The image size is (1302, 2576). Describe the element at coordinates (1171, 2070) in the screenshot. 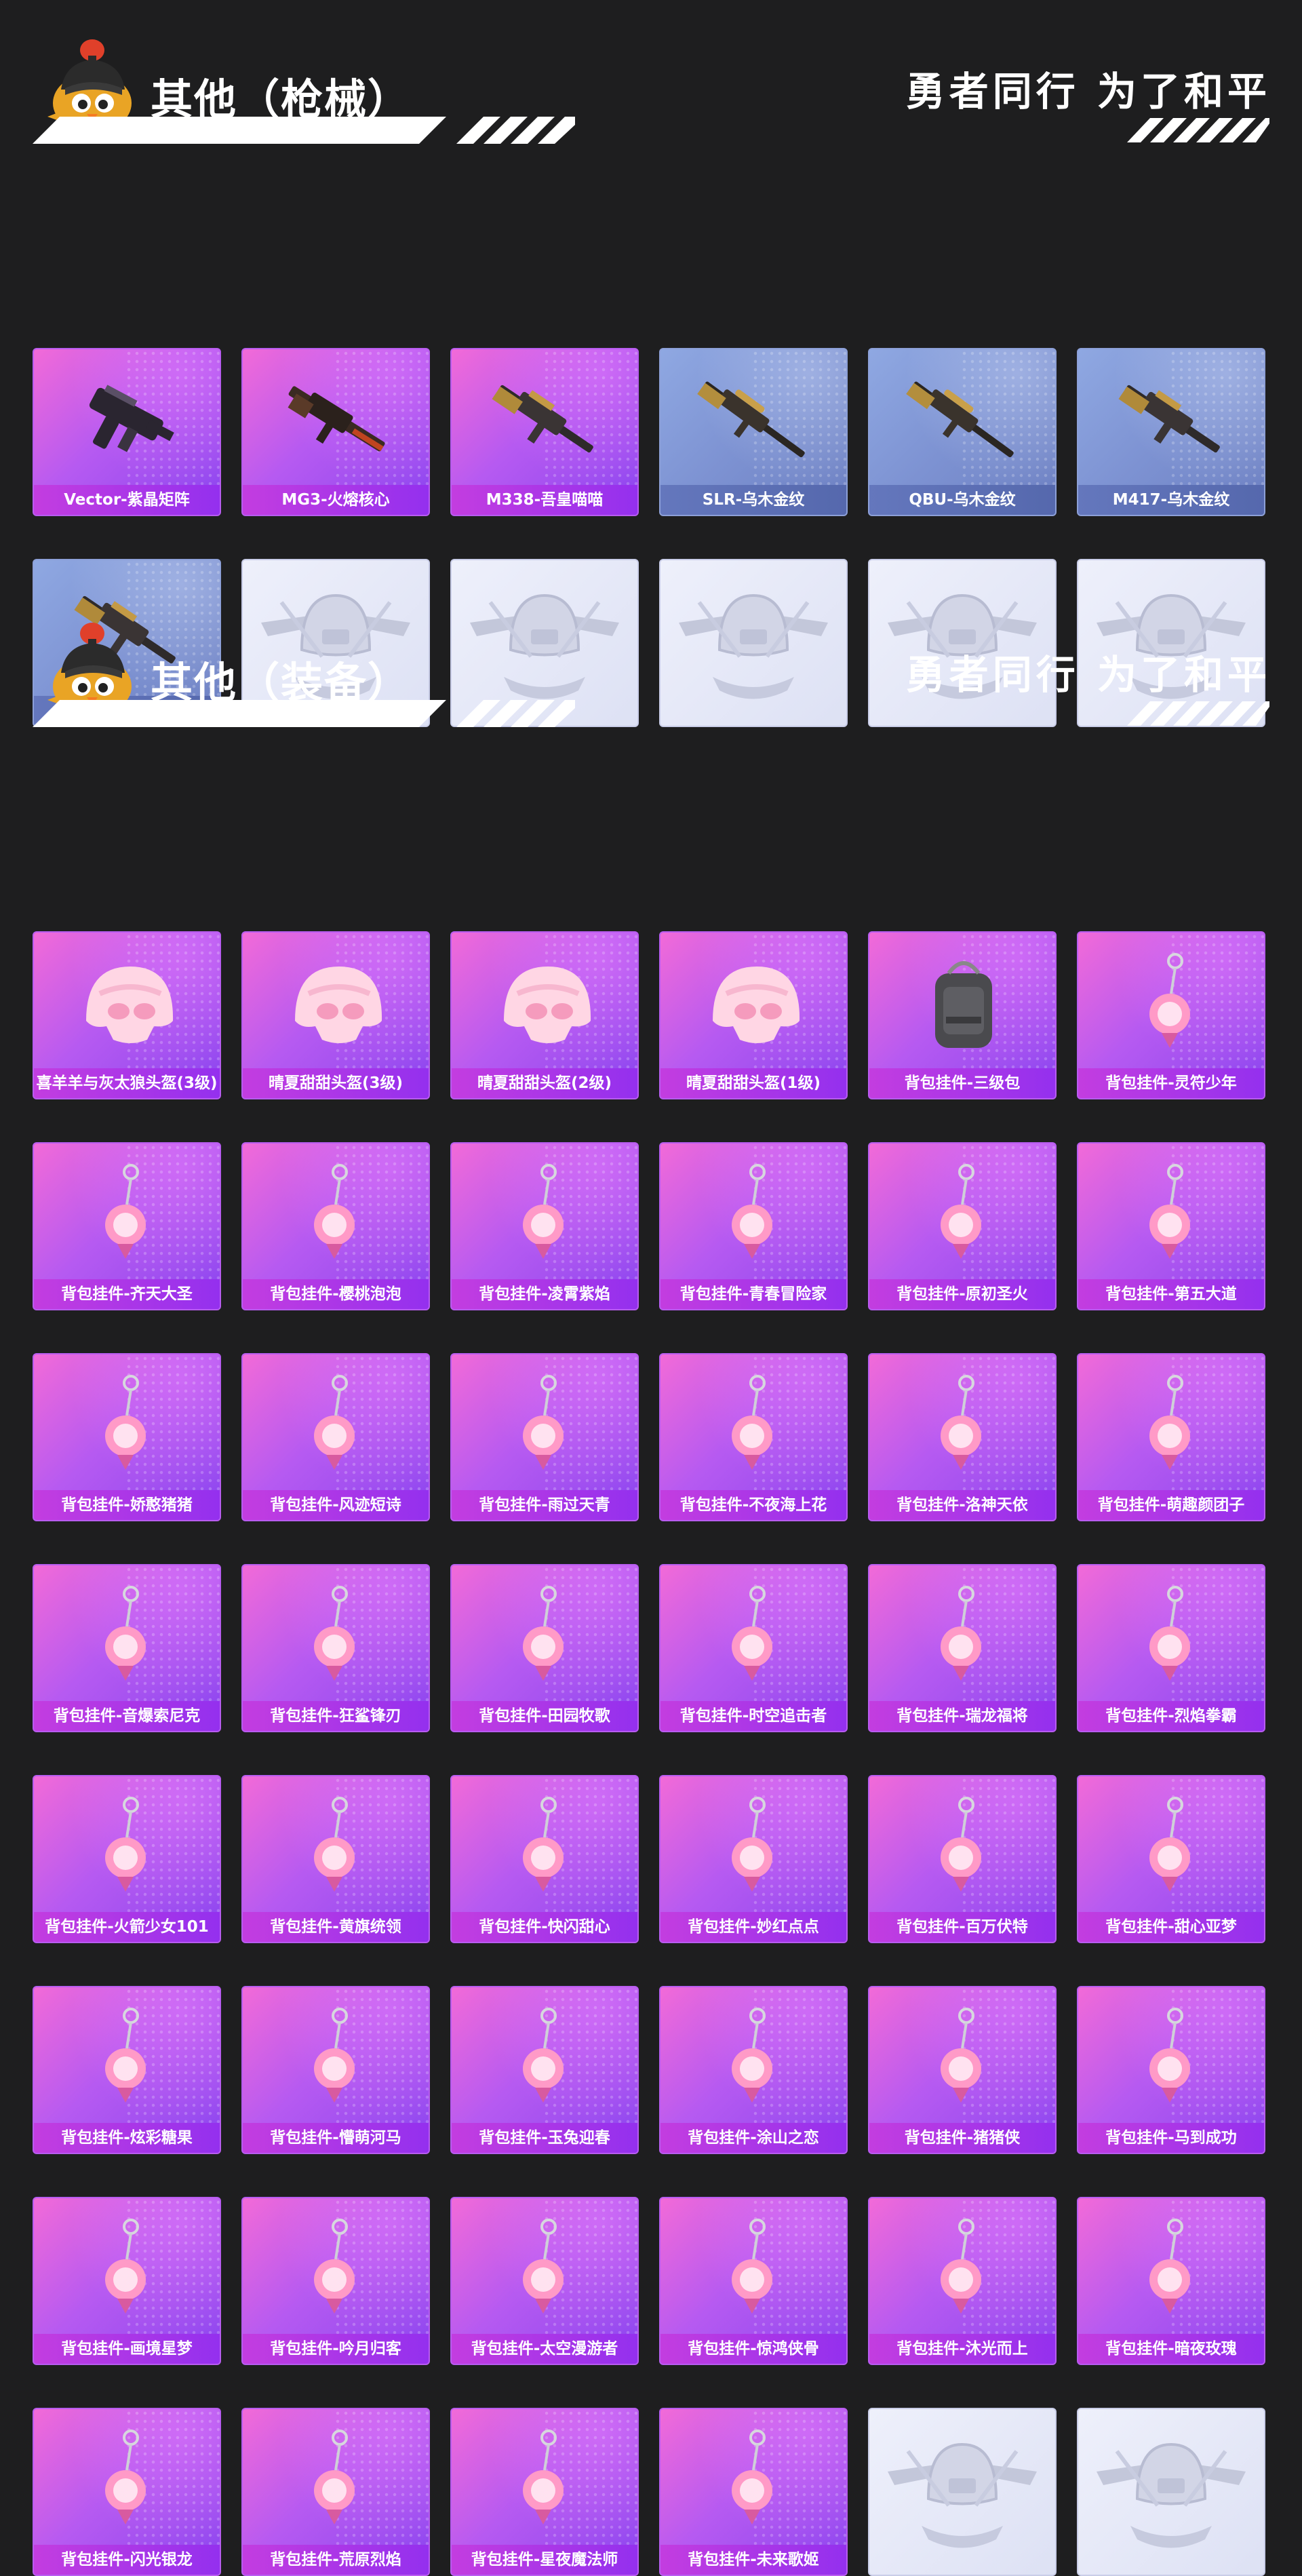

I see `item-card: 背包挂件-马到成功` at that location.